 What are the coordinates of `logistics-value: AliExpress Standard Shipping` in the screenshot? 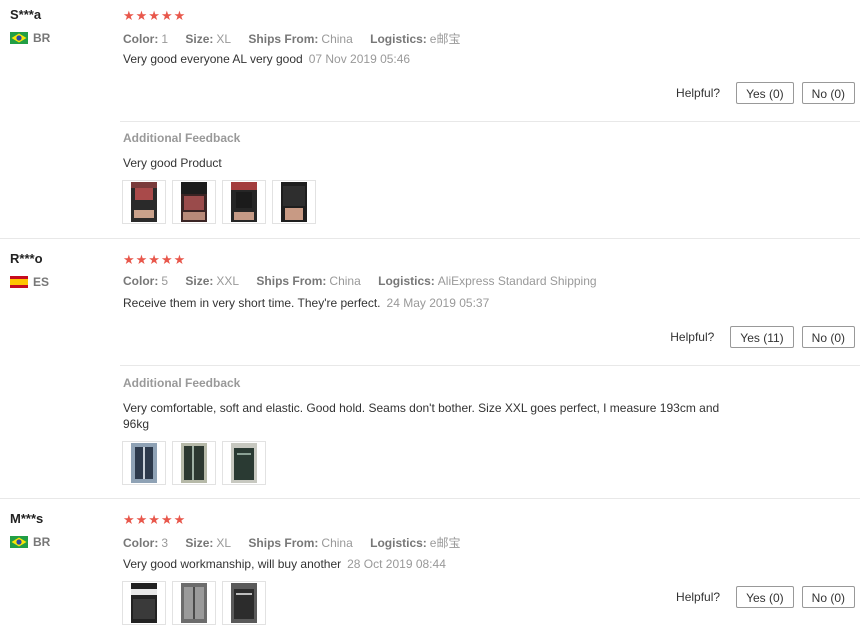 It's located at (517, 281).